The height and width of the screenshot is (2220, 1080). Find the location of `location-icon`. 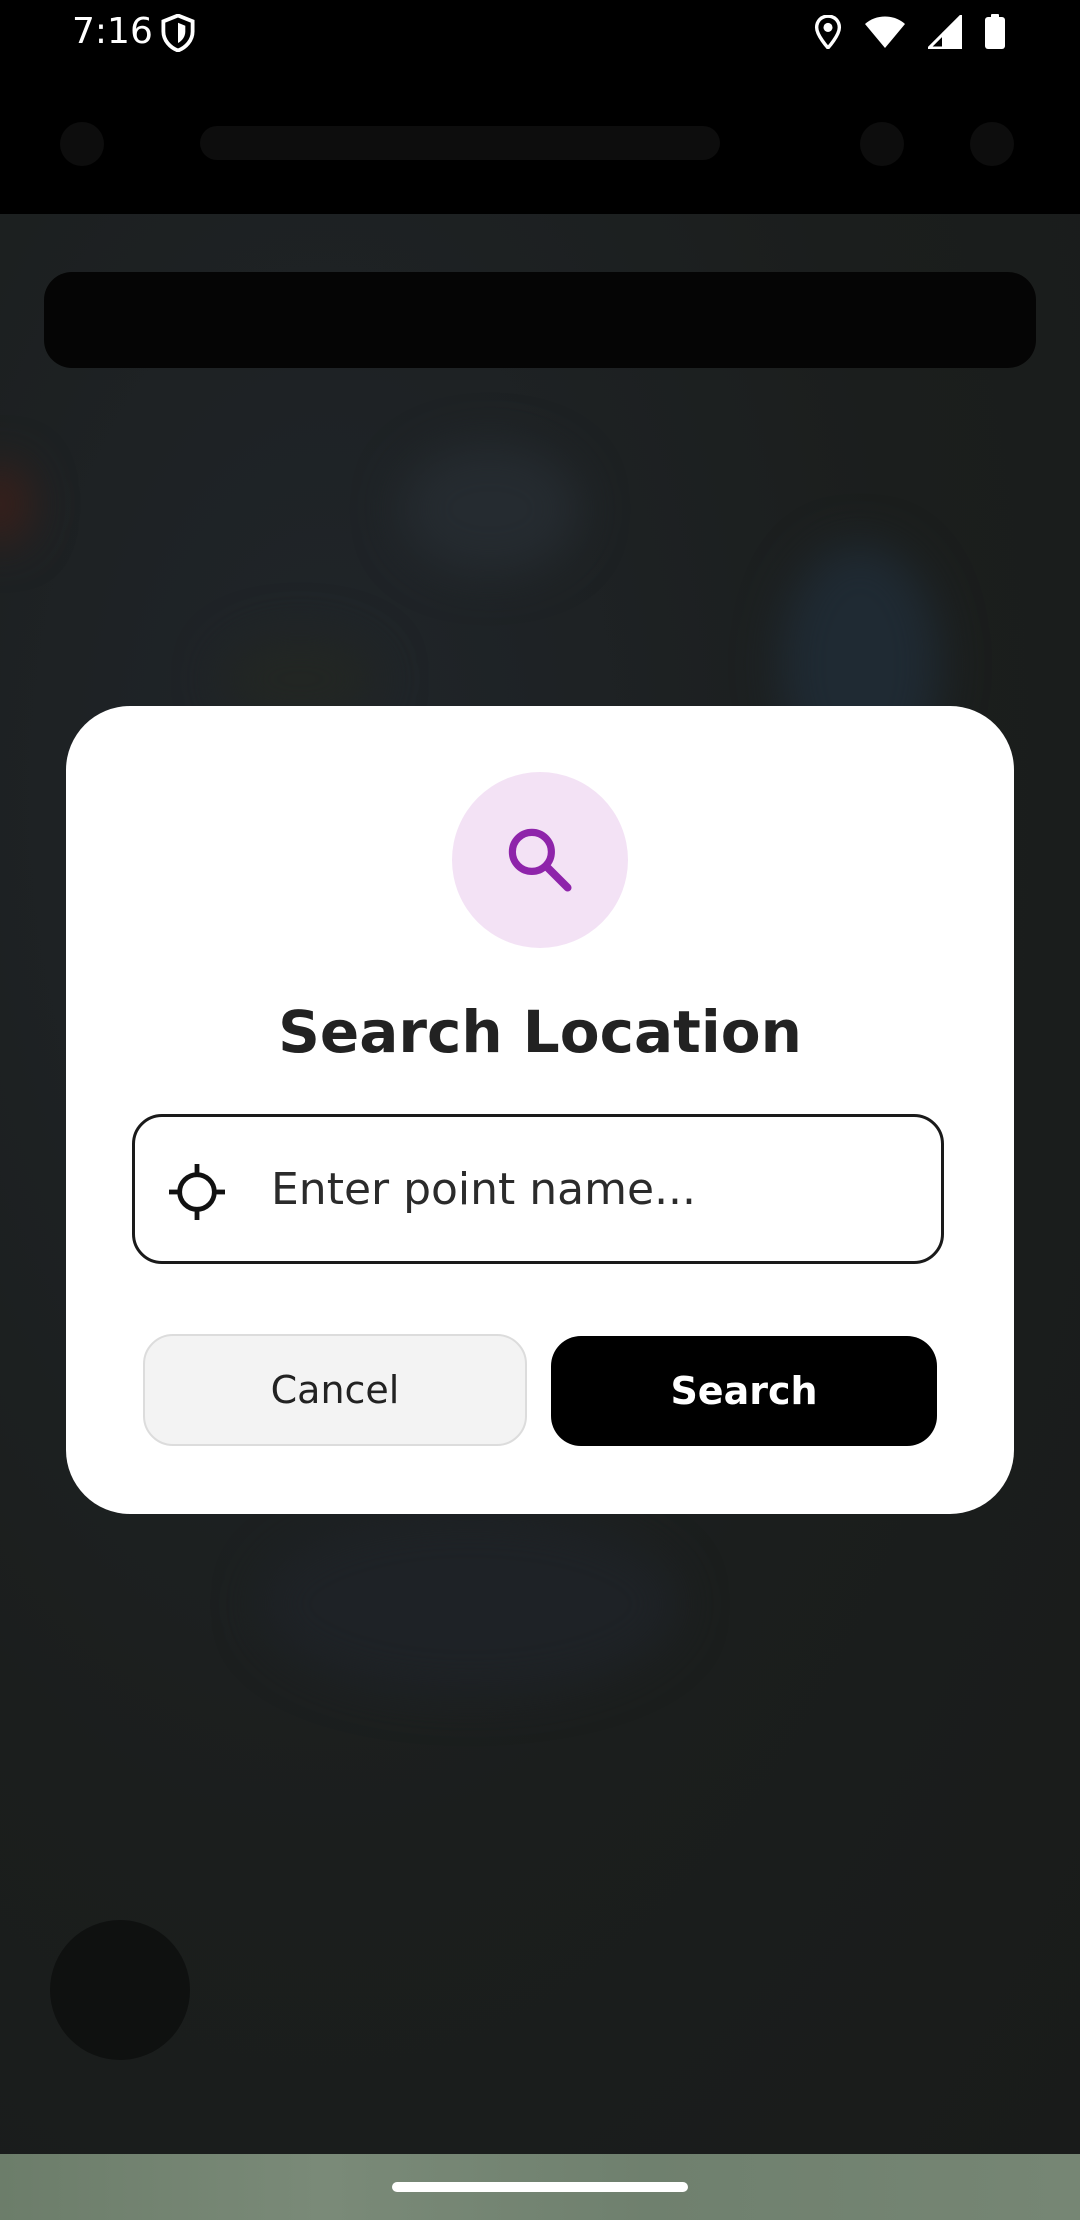

location-icon is located at coordinates (828, 32).